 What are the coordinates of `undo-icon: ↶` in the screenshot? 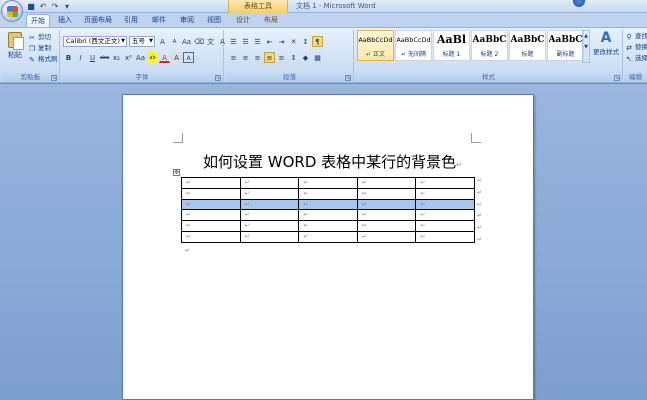 It's located at (43, 7).